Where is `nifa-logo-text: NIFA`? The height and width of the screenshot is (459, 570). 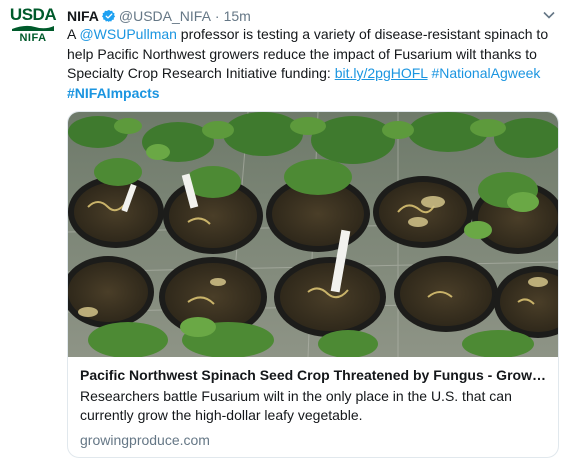
nifa-logo-text: NIFA is located at coordinates (33, 38).